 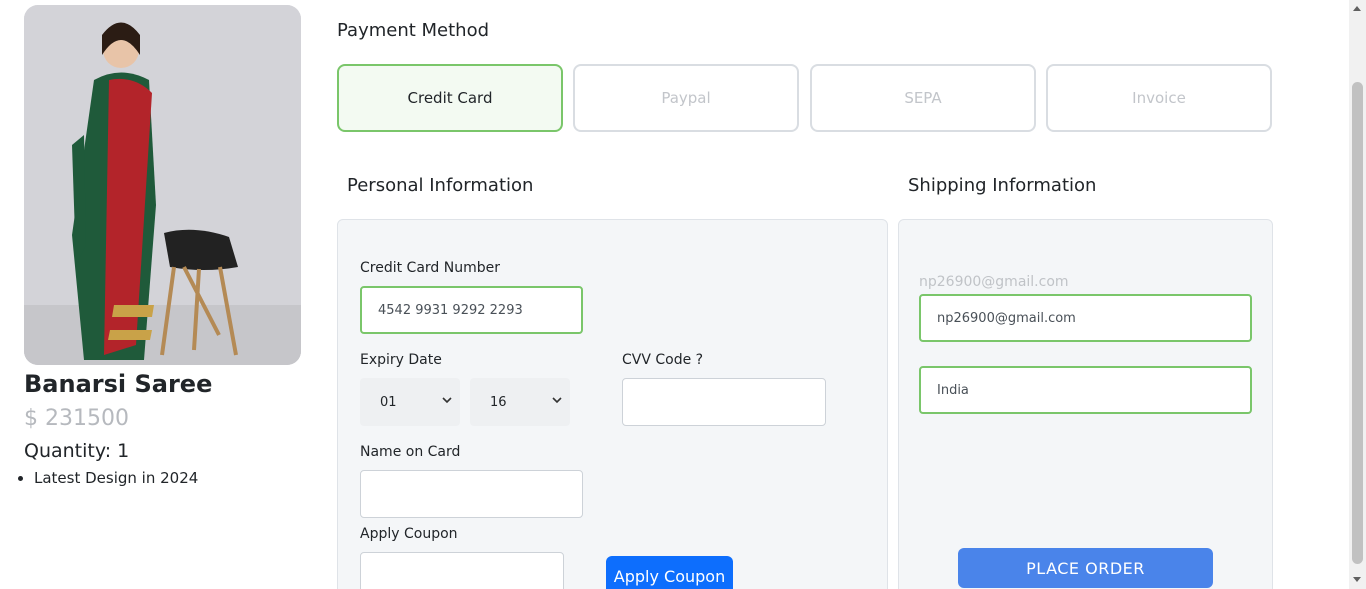 I want to click on product-price: $ 231500, so click(x=76, y=418).